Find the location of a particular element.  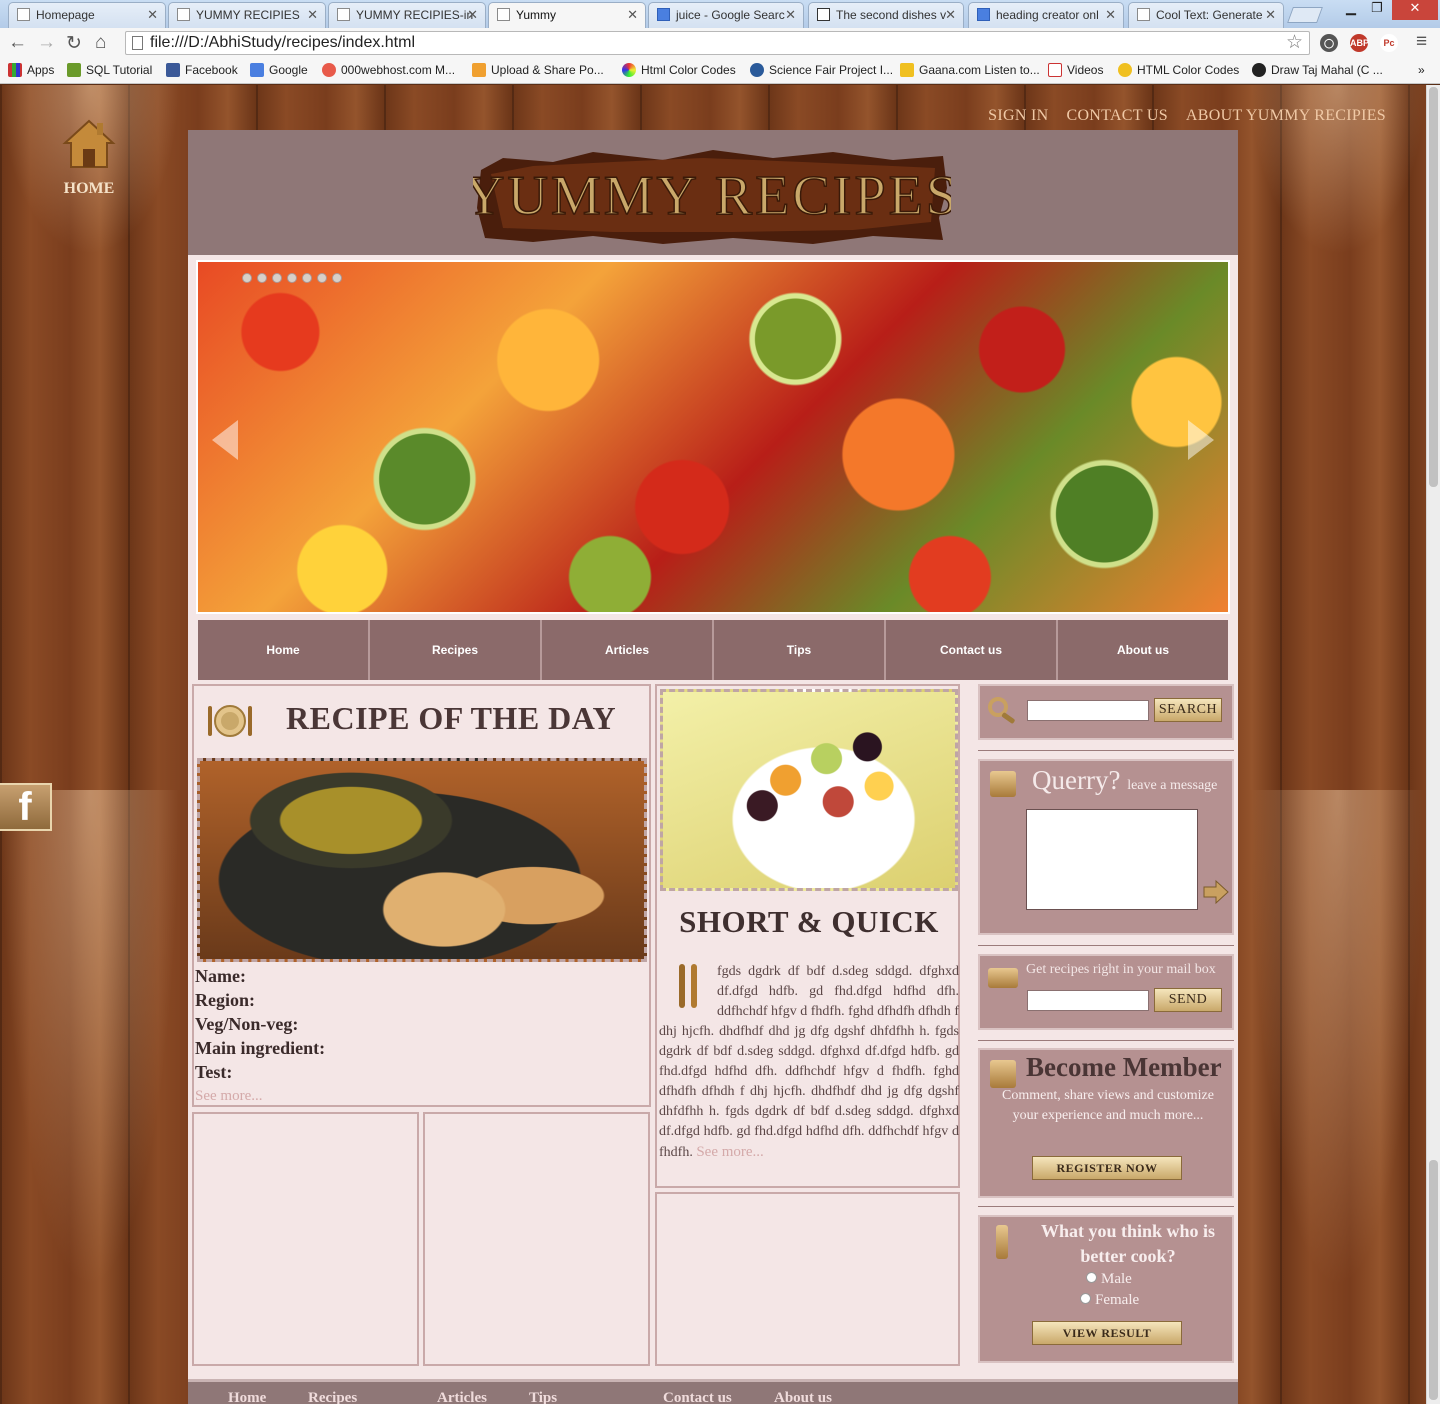

poll-icon is located at coordinates (1002, 1242).